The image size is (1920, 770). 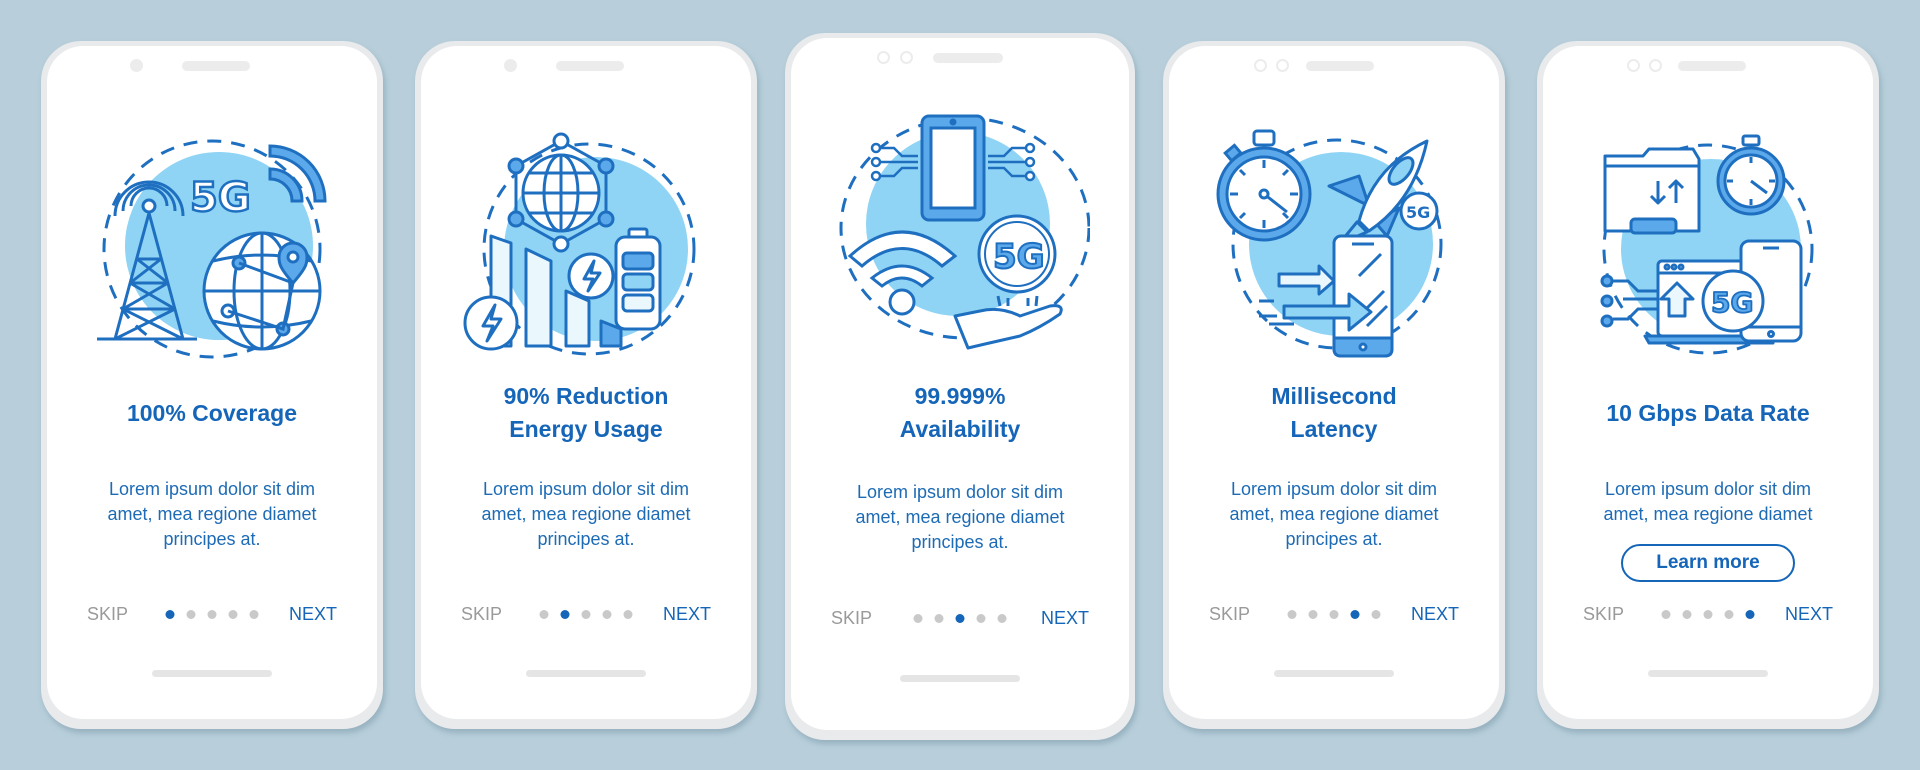 What do you see at coordinates (586, 429) in the screenshot?
I see `title-line: Energy Usage` at bounding box center [586, 429].